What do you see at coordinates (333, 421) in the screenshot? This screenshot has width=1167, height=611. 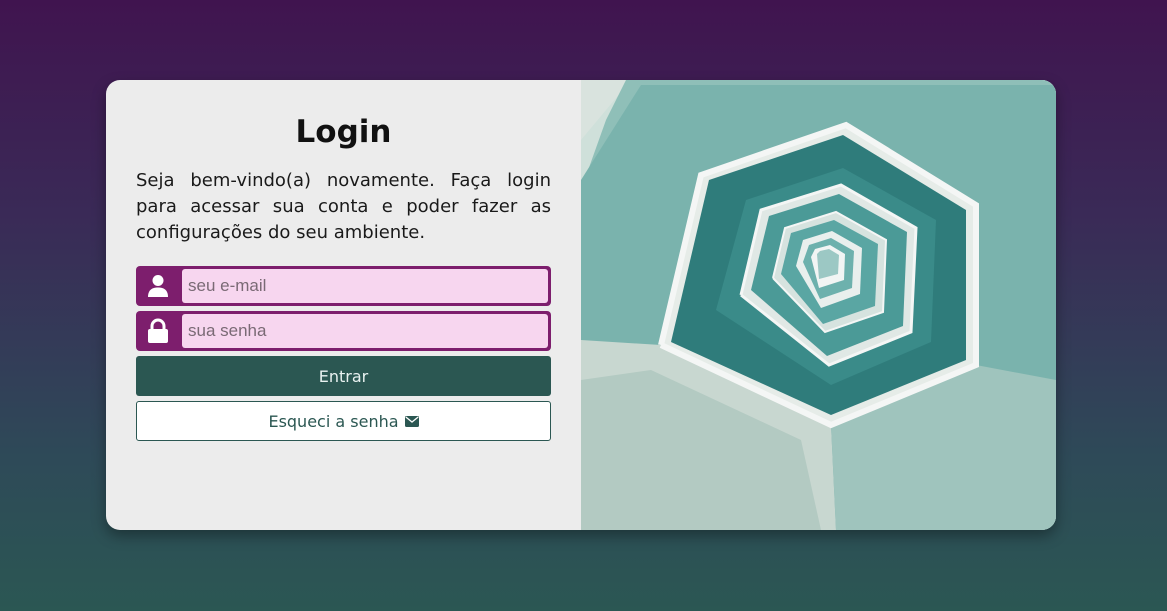 I see `forgot-password-label: Esqueci a senha` at bounding box center [333, 421].